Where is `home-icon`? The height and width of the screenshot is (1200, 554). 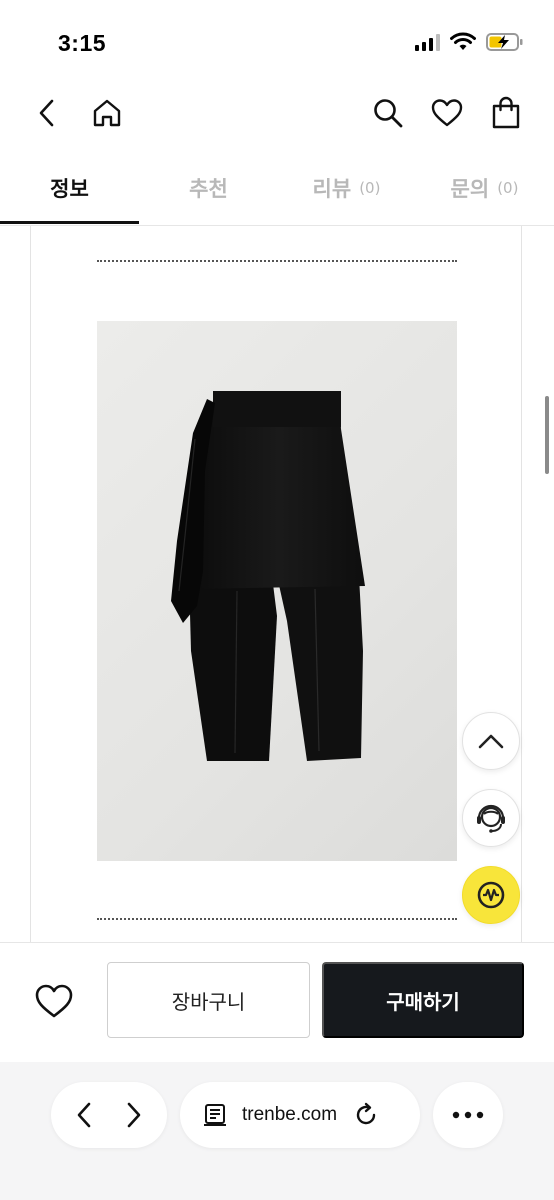 home-icon is located at coordinates (107, 113).